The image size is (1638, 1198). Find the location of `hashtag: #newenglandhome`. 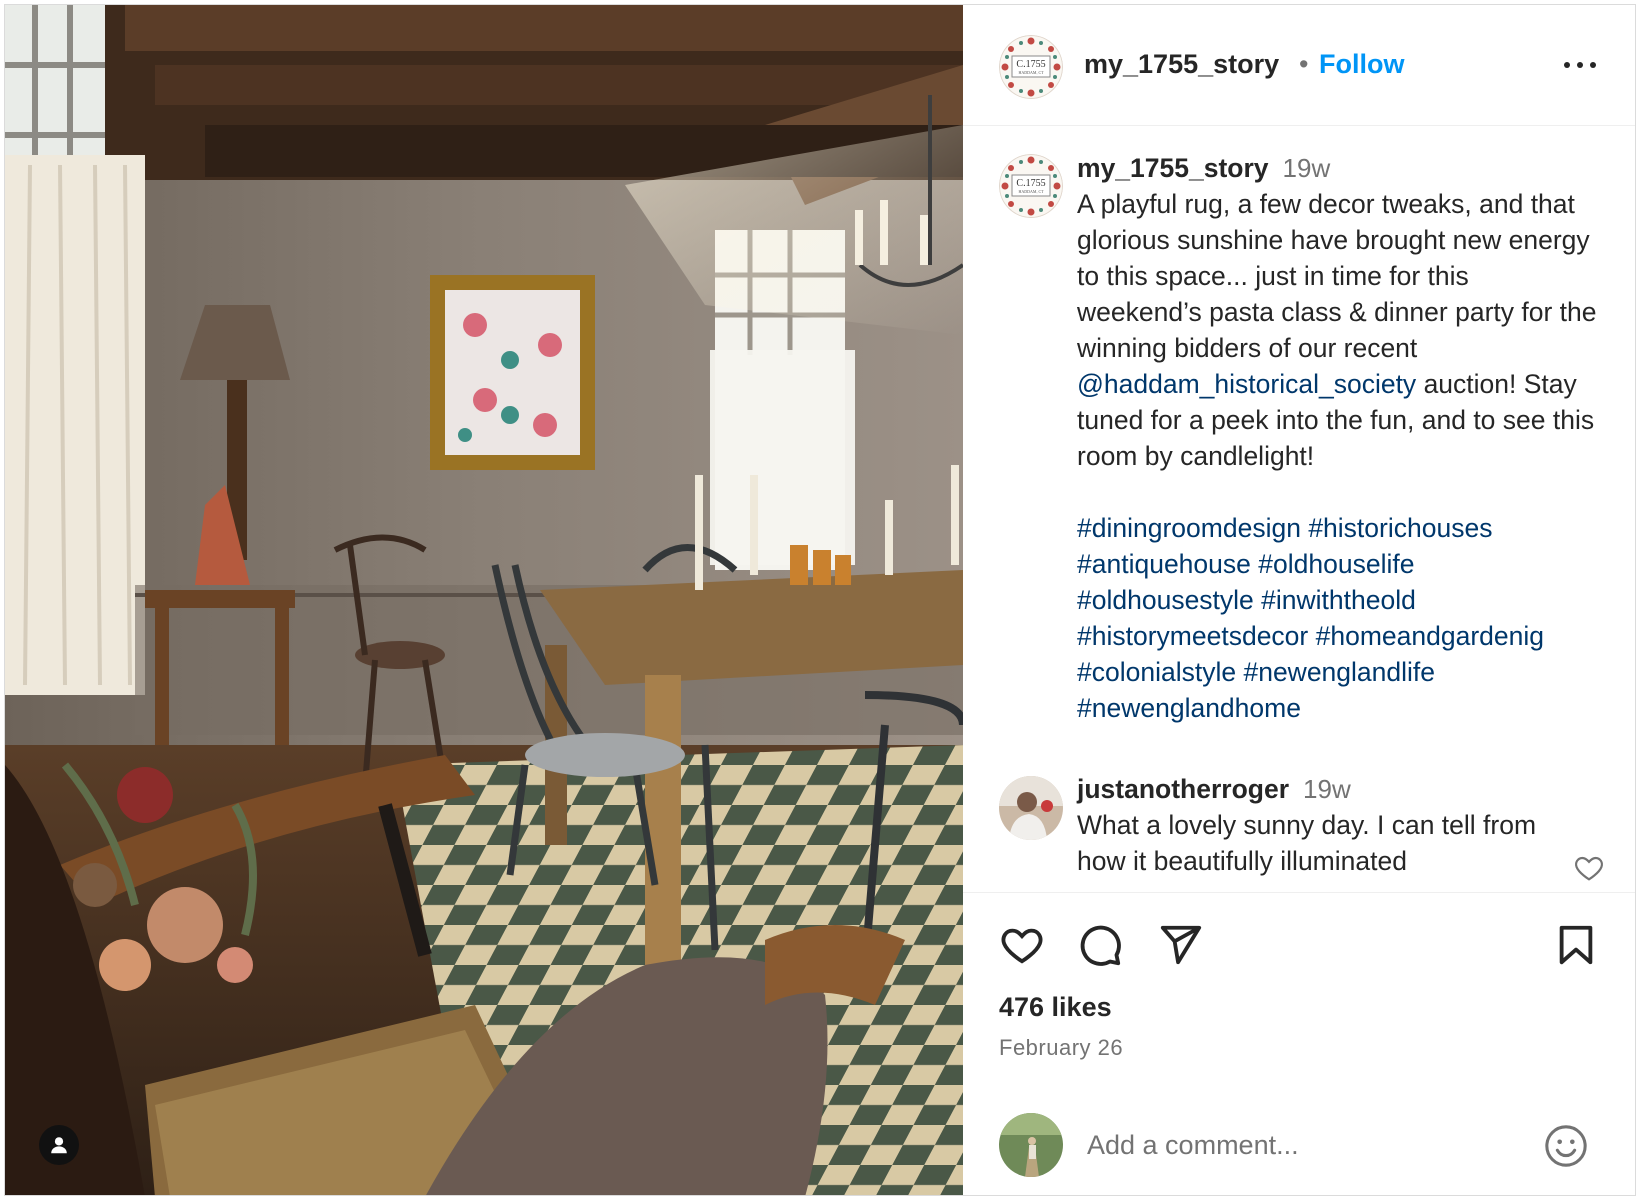

hashtag: #newenglandhome is located at coordinates (1189, 708).